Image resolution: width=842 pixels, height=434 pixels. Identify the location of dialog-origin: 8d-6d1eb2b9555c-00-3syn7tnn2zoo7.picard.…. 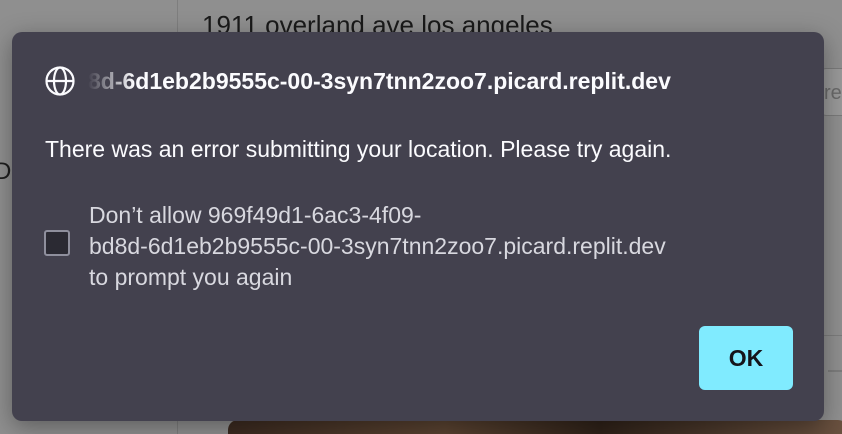
(379, 80).